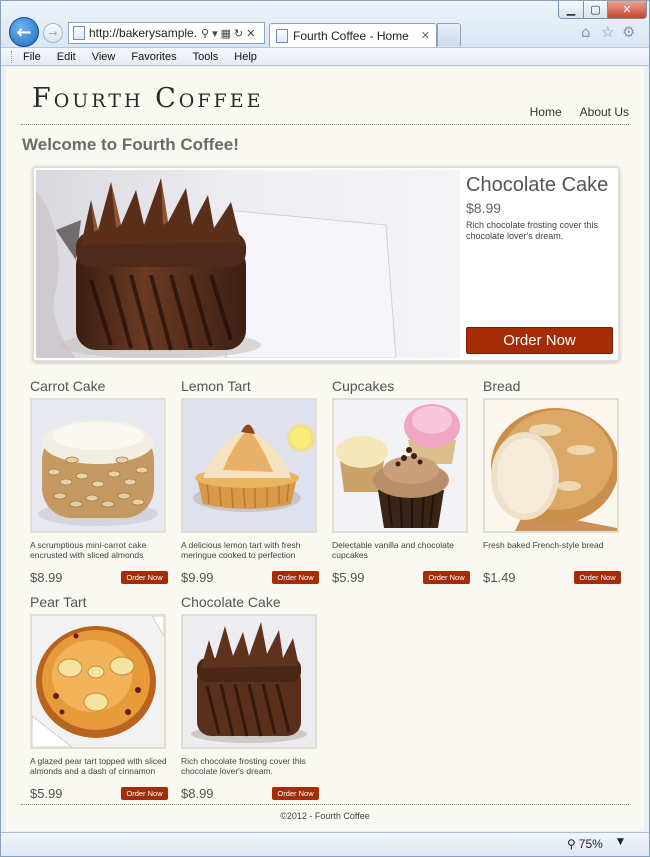 The width and height of the screenshot is (650, 857). I want to click on pear-tart-image, so click(98, 681).